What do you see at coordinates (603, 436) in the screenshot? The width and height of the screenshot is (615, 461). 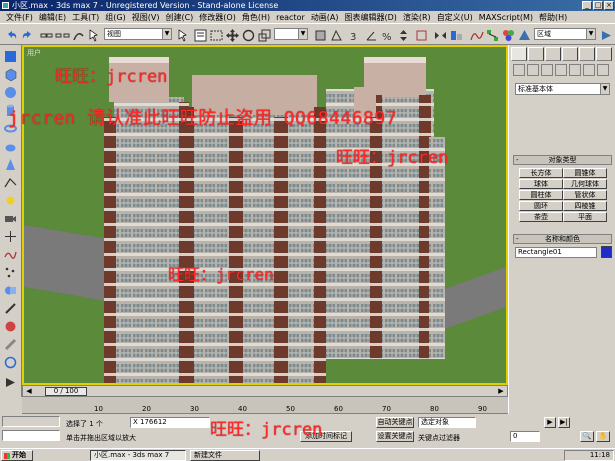 I see `pan-icon: ✋` at bounding box center [603, 436].